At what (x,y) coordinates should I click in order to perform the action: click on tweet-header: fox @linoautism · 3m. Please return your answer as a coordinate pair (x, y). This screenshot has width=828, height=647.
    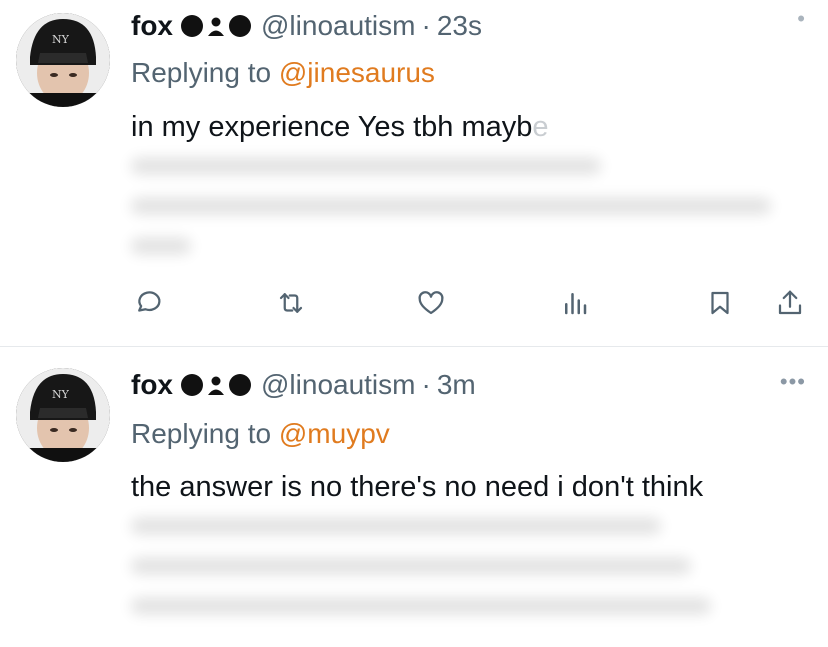
    Looking at the image, I should click on (303, 385).